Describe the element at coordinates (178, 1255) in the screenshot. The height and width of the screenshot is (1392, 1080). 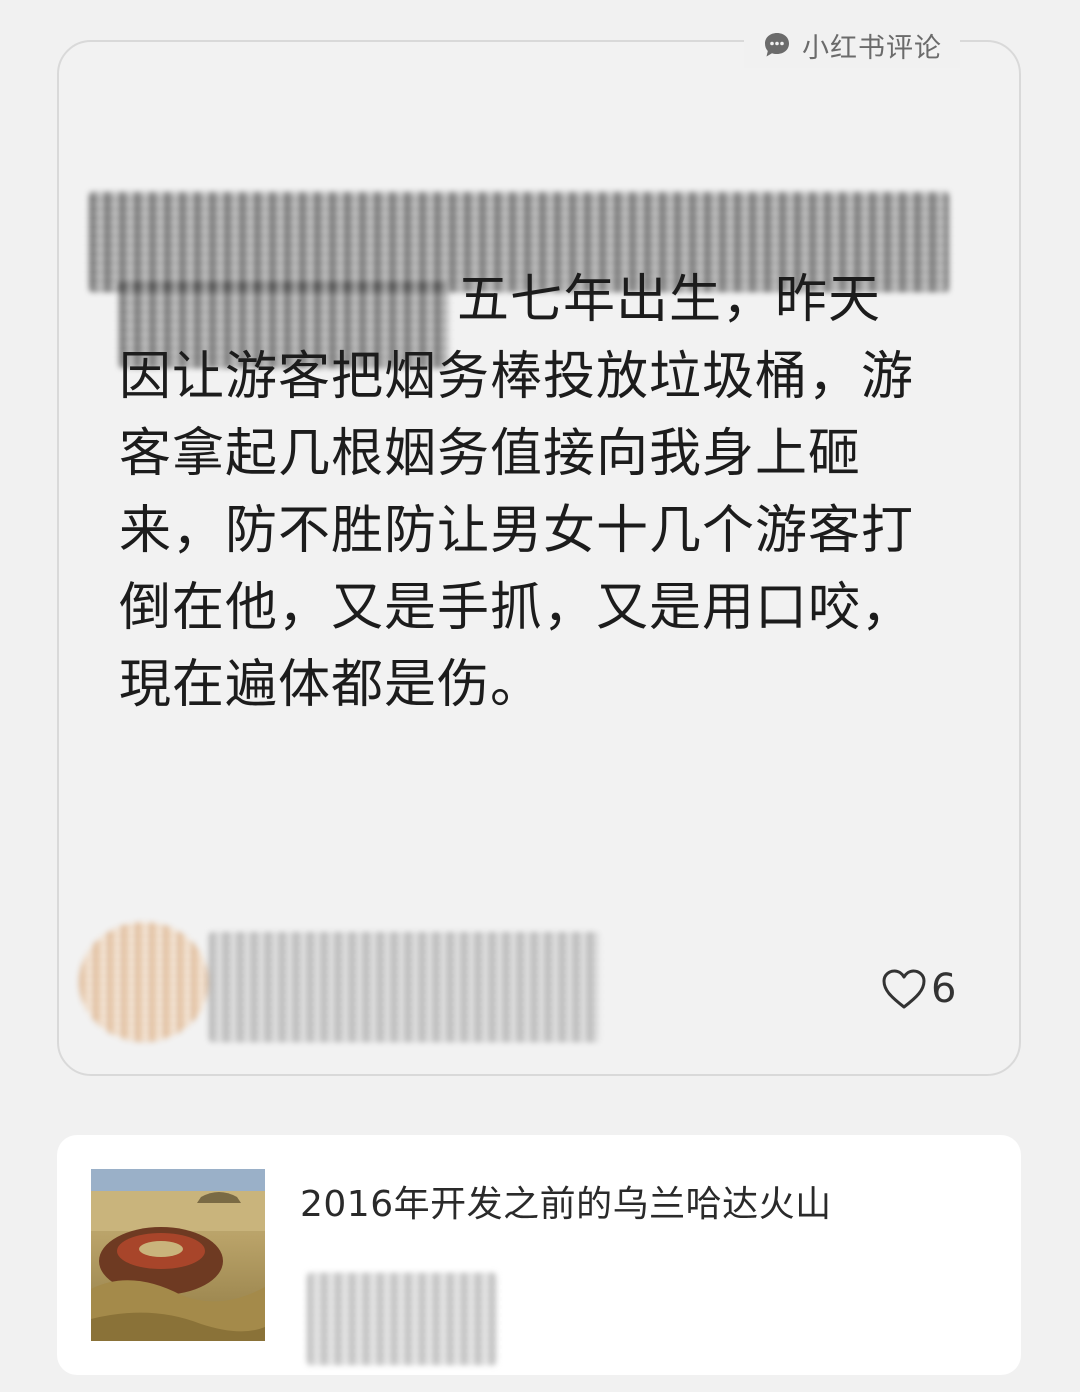
I see `note-thumbnail` at that location.